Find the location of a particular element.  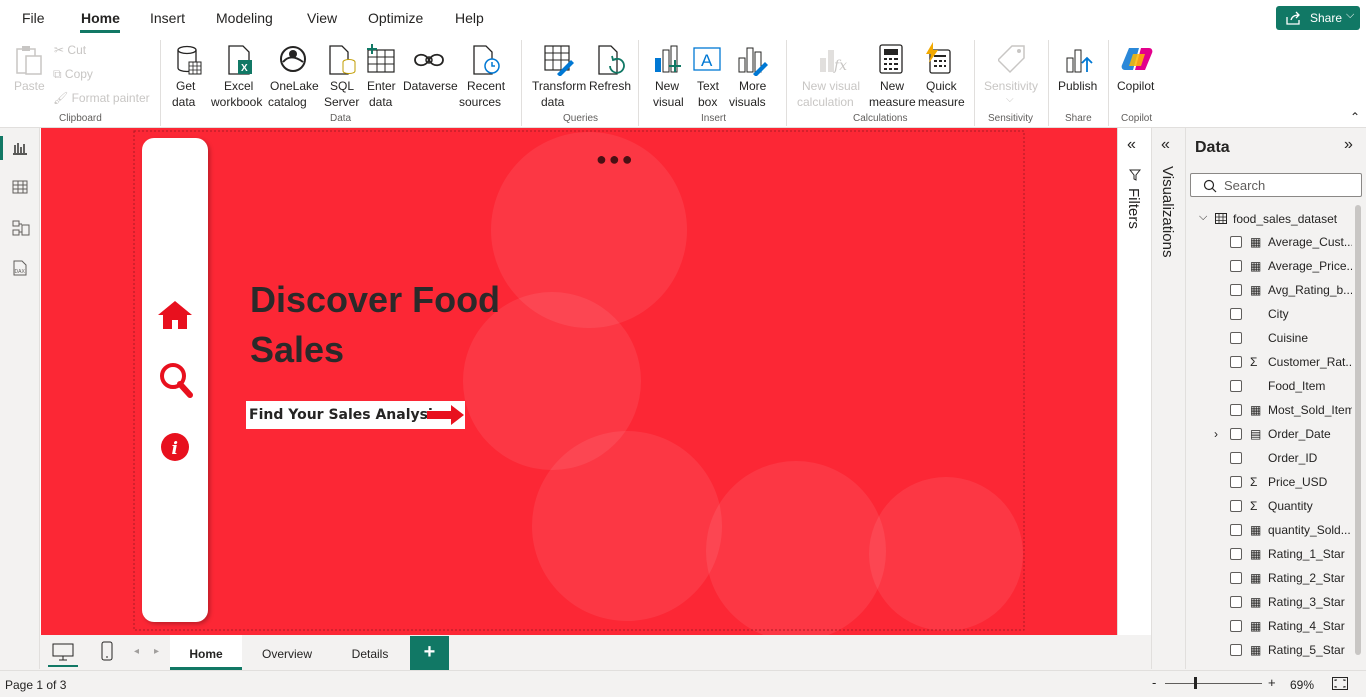

desktop-layout-icon is located at coordinates (63, 652).